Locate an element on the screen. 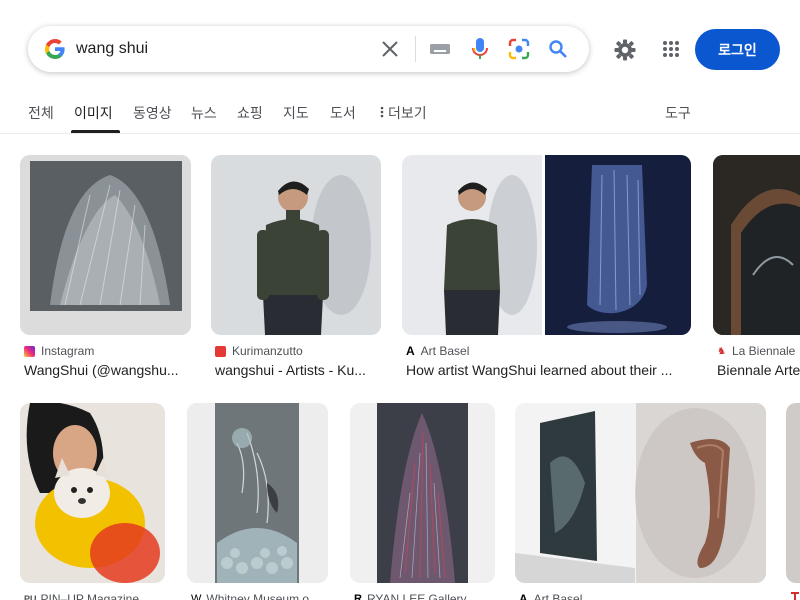  arch-image is located at coordinates (756, 245).